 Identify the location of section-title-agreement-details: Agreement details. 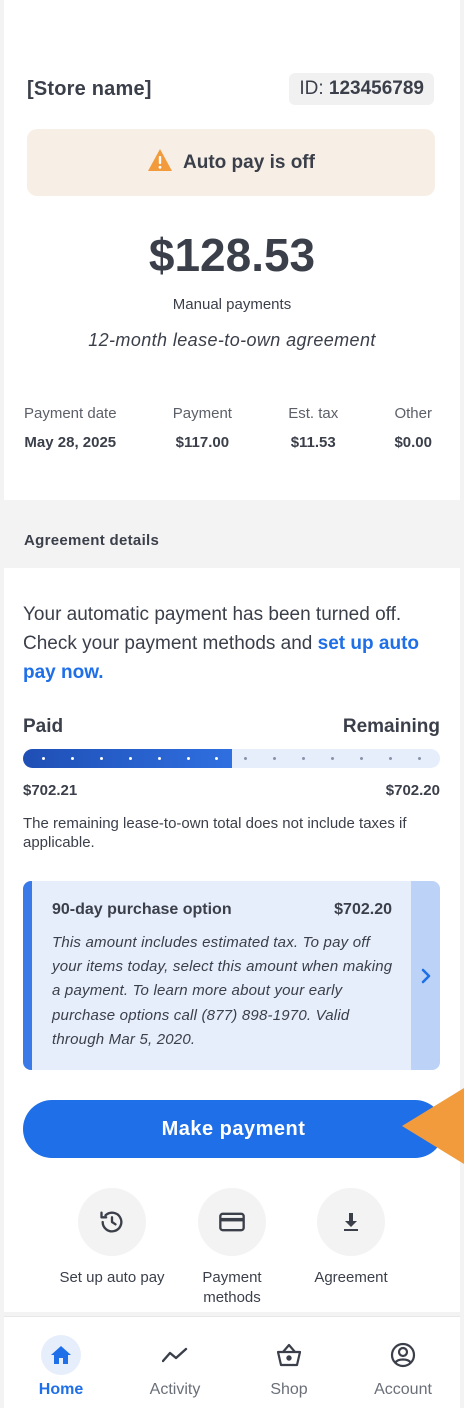
(92, 540).